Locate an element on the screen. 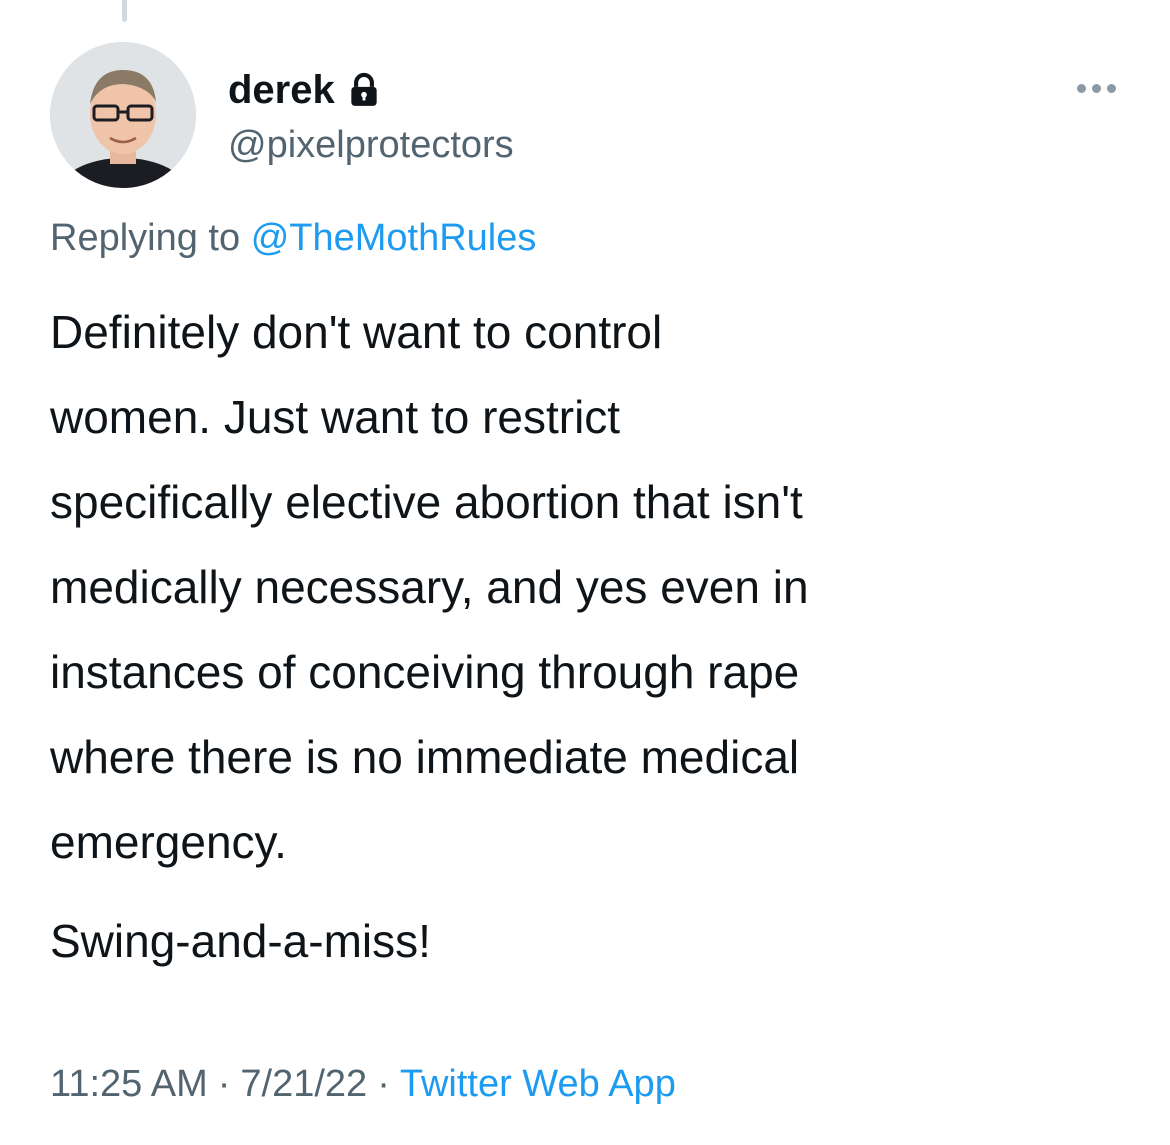 Image resolution: width=1170 pixels, height=1145 pixels. tweet-text-followup: Swing-and-a-miss! is located at coordinates (240, 941).